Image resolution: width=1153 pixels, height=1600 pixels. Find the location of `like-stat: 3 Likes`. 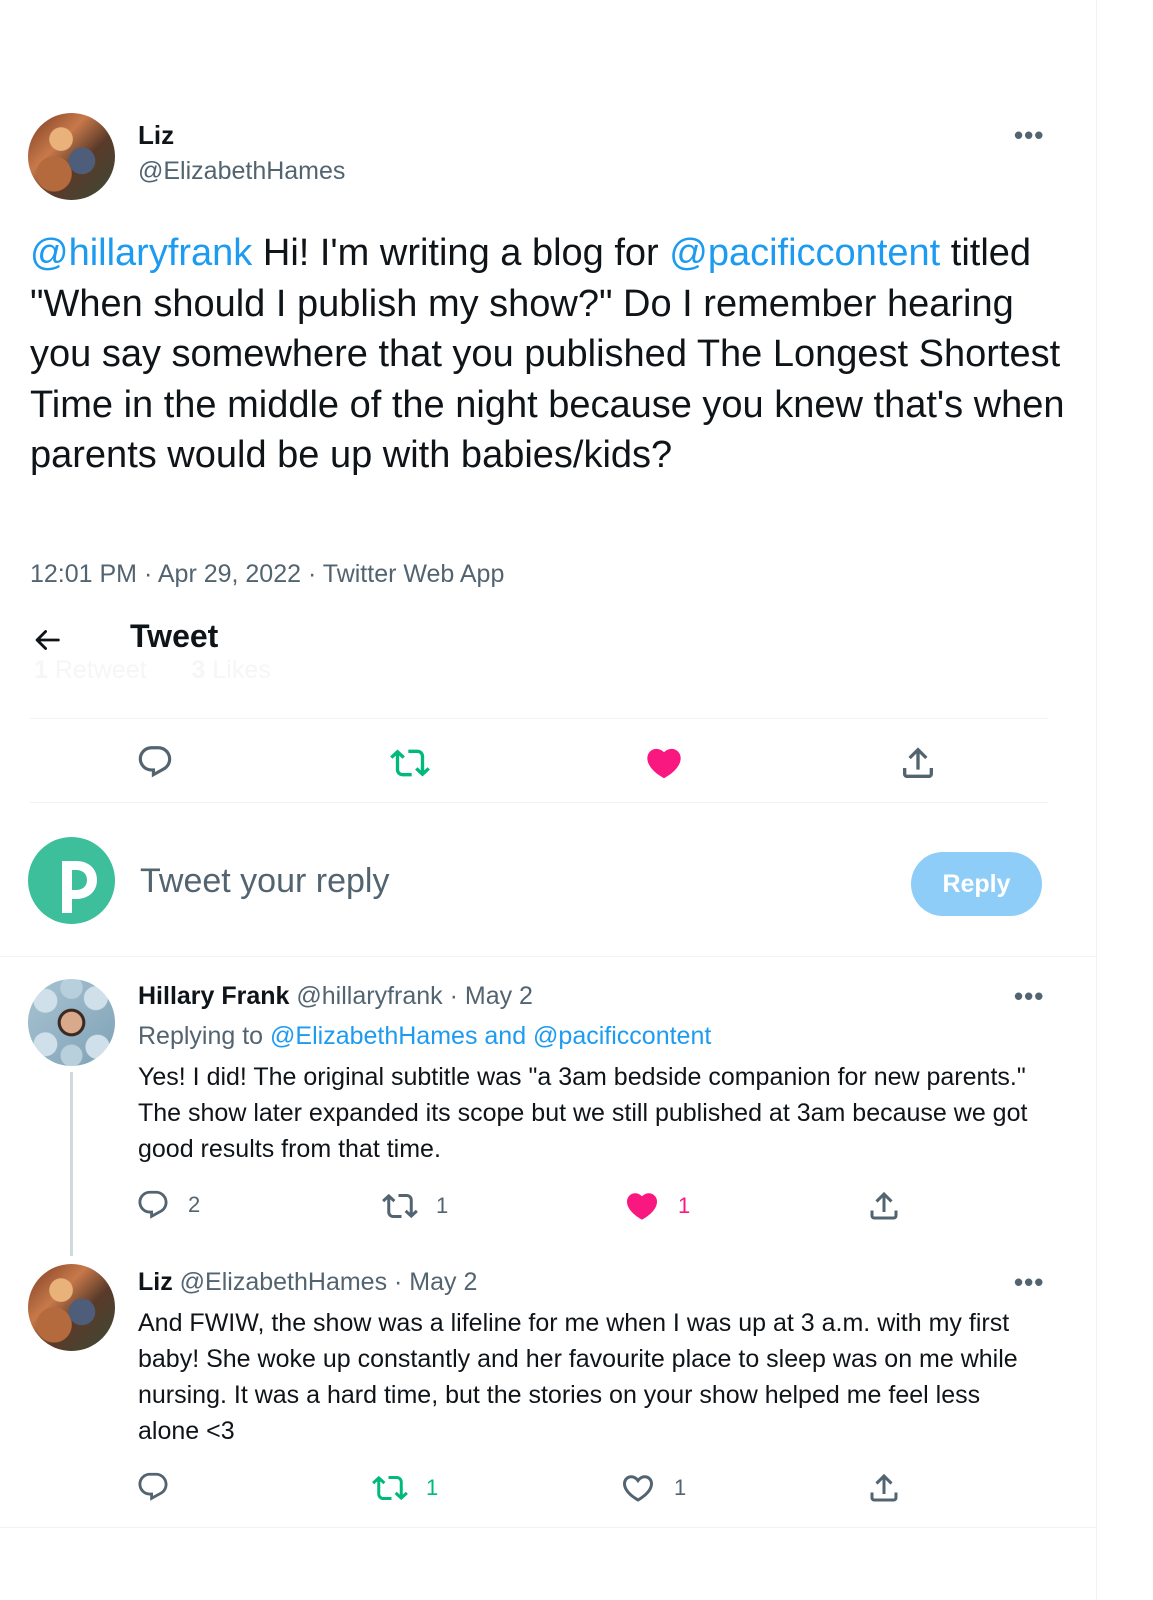

like-stat: 3 Likes is located at coordinates (231, 670).